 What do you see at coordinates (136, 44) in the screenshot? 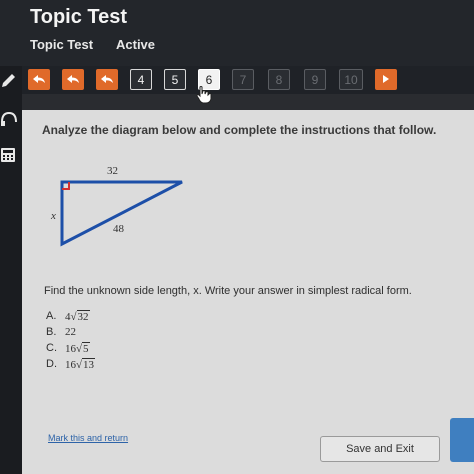
I see `status-label: Active` at bounding box center [136, 44].